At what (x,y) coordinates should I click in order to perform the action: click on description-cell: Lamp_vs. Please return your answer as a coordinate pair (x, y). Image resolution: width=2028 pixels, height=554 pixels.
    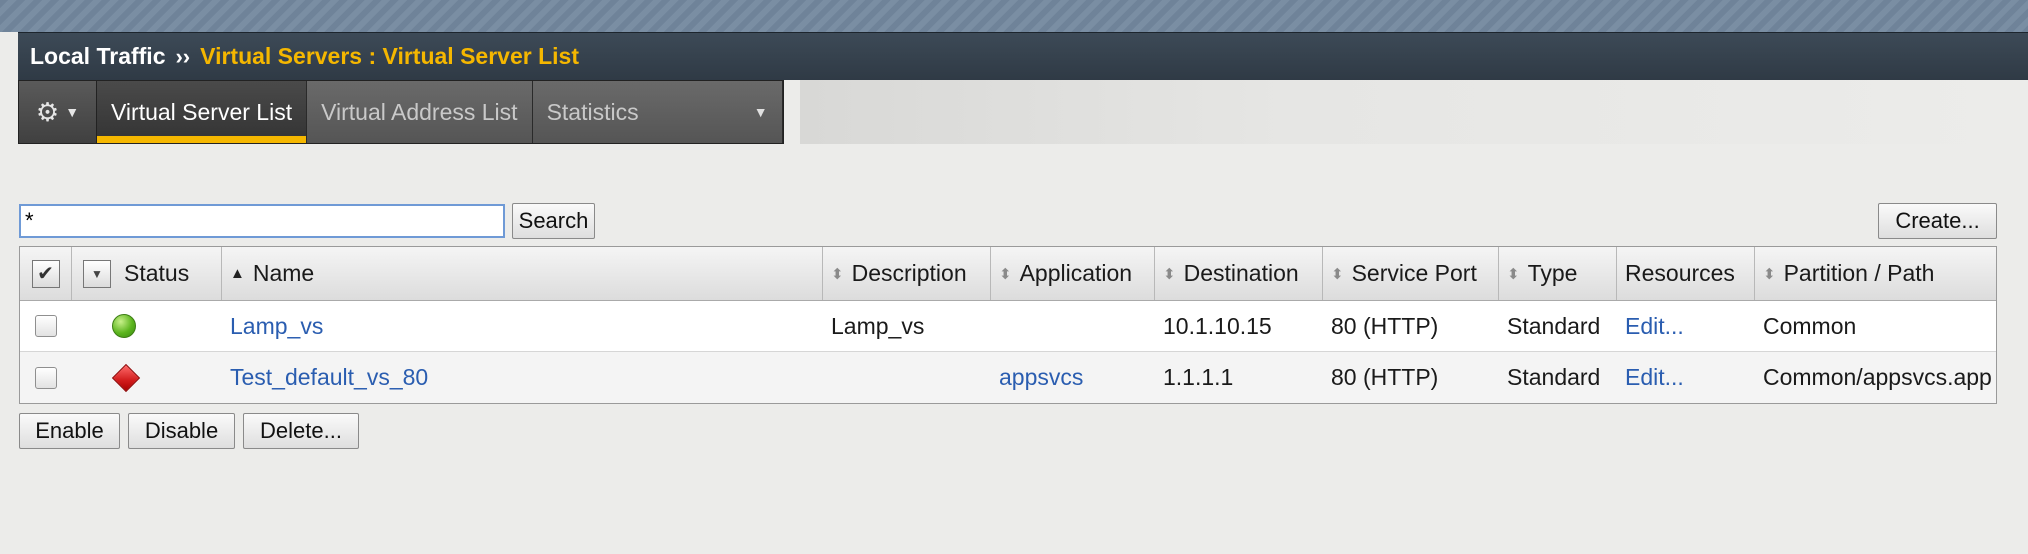
    Looking at the image, I should click on (878, 325).